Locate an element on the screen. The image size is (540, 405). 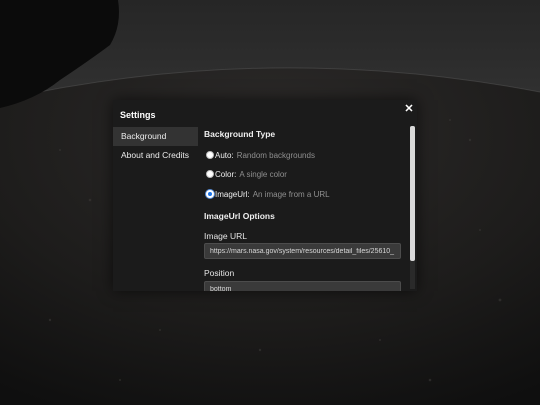
dialog-title: Settings is located at coordinates (138, 115).